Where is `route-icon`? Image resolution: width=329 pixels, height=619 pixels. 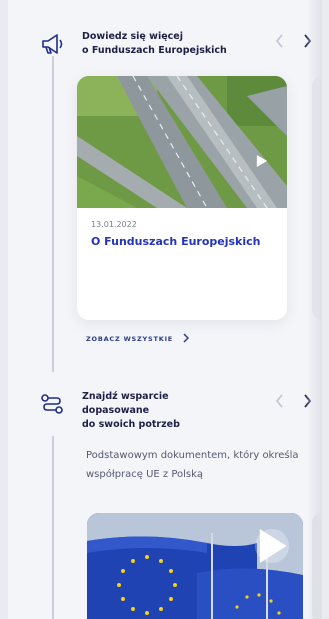
route-icon is located at coordinates (52, 404).